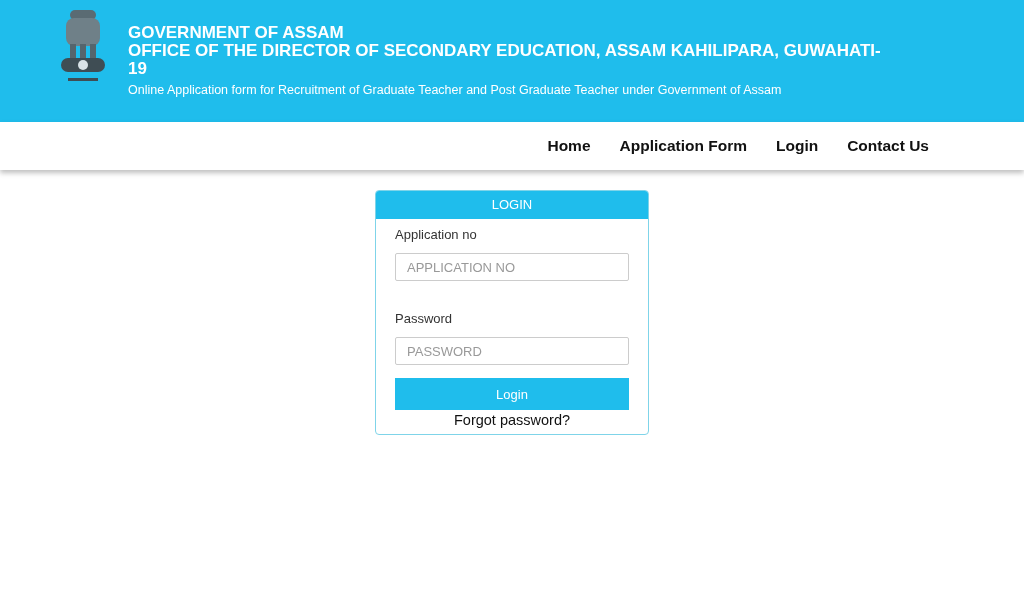  Describe the element at coordinates (436, 234) in the screenshot. I see `field-label: Application no` at that location.